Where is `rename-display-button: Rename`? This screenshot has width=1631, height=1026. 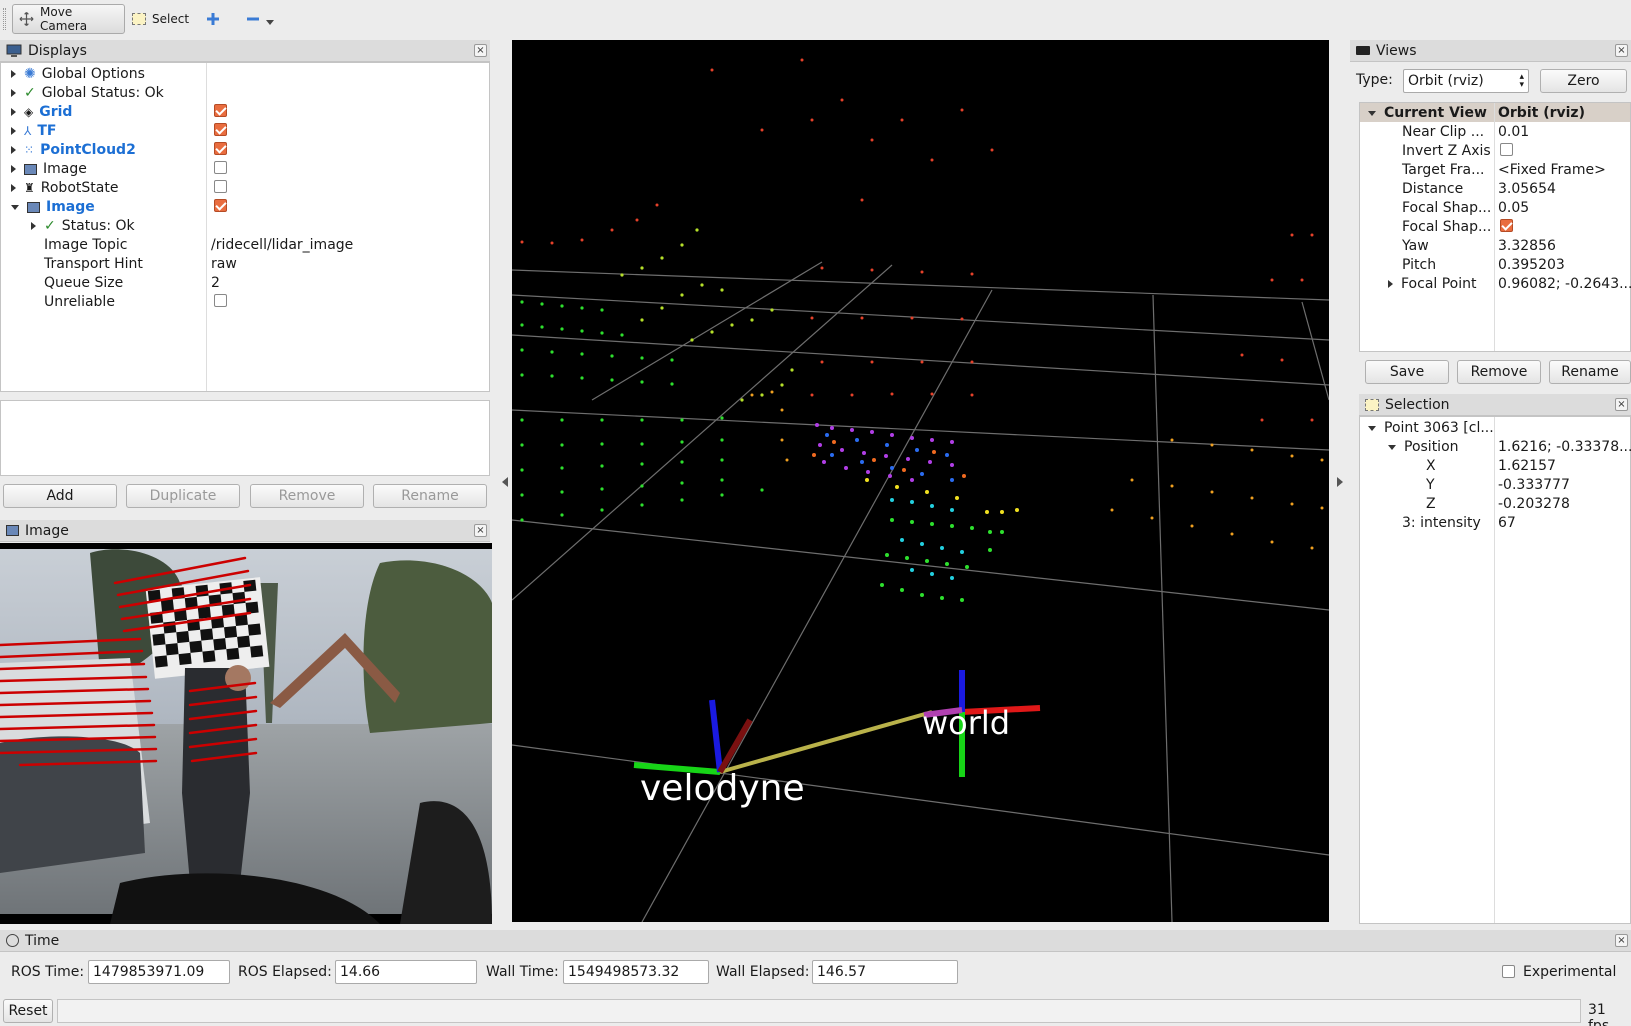
rename-display-button: Rename is located at coordinates (430, 496).